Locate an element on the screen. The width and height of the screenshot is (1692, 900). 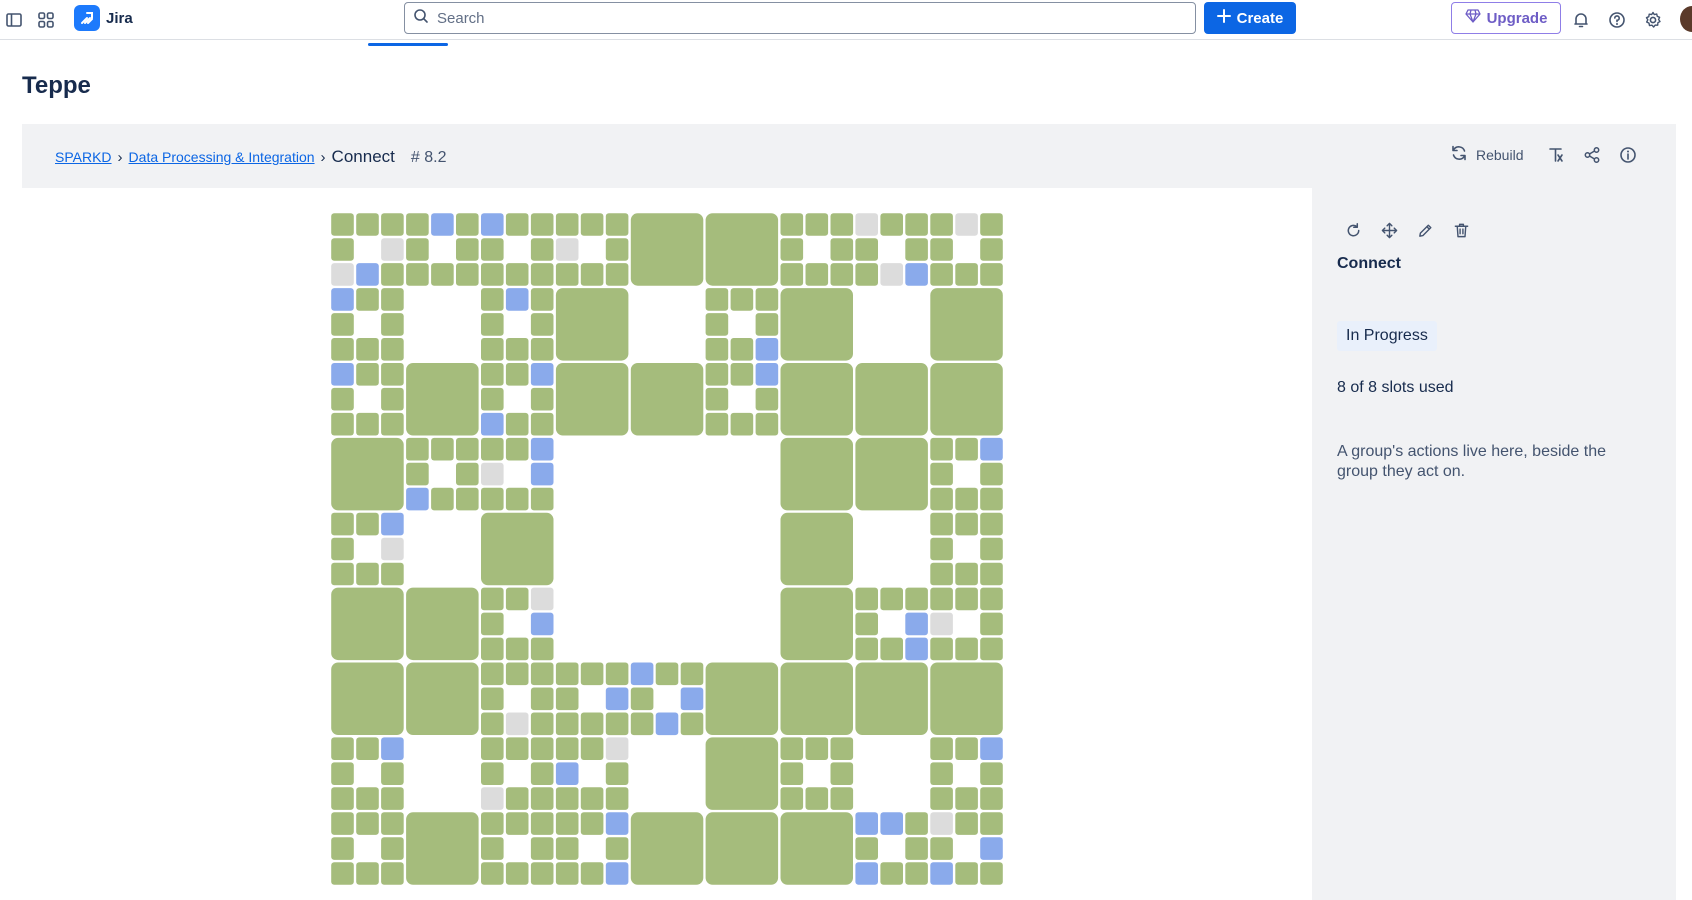
settings-icon is located at coordinates (1653, 20).